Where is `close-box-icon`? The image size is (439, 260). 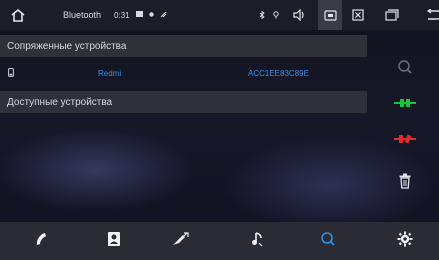 close-box-icon is located at coordinates (358, 15).